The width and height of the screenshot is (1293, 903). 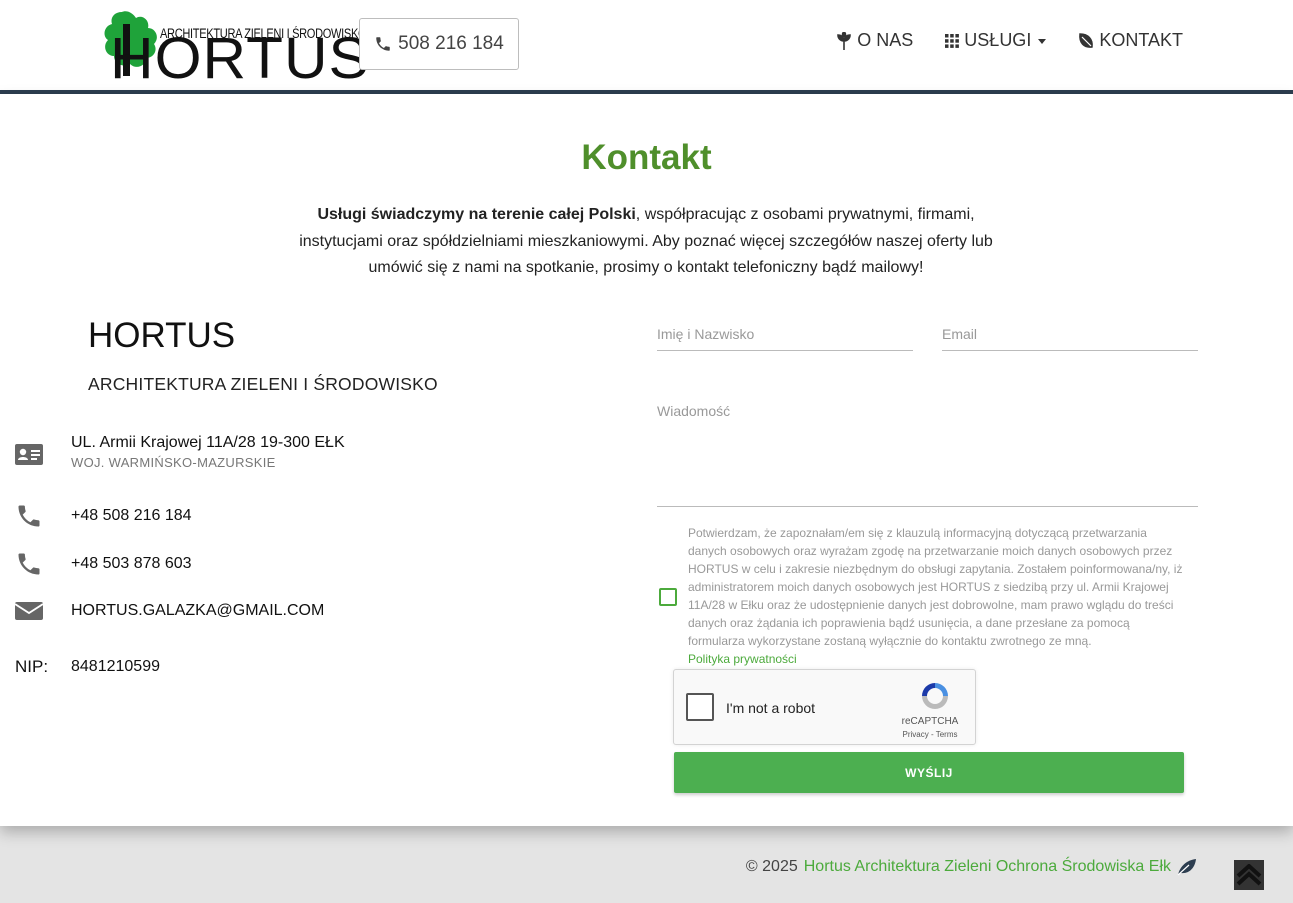 I want to click on scroll-to-top-button, so click(x=1249, y=875).